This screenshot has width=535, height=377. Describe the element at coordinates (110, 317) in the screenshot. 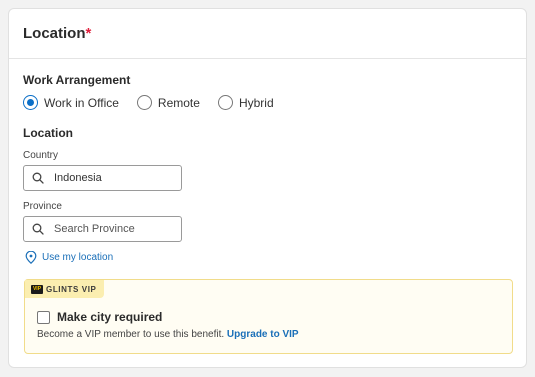

I see `make-city-required-label: Make city required` at that location.